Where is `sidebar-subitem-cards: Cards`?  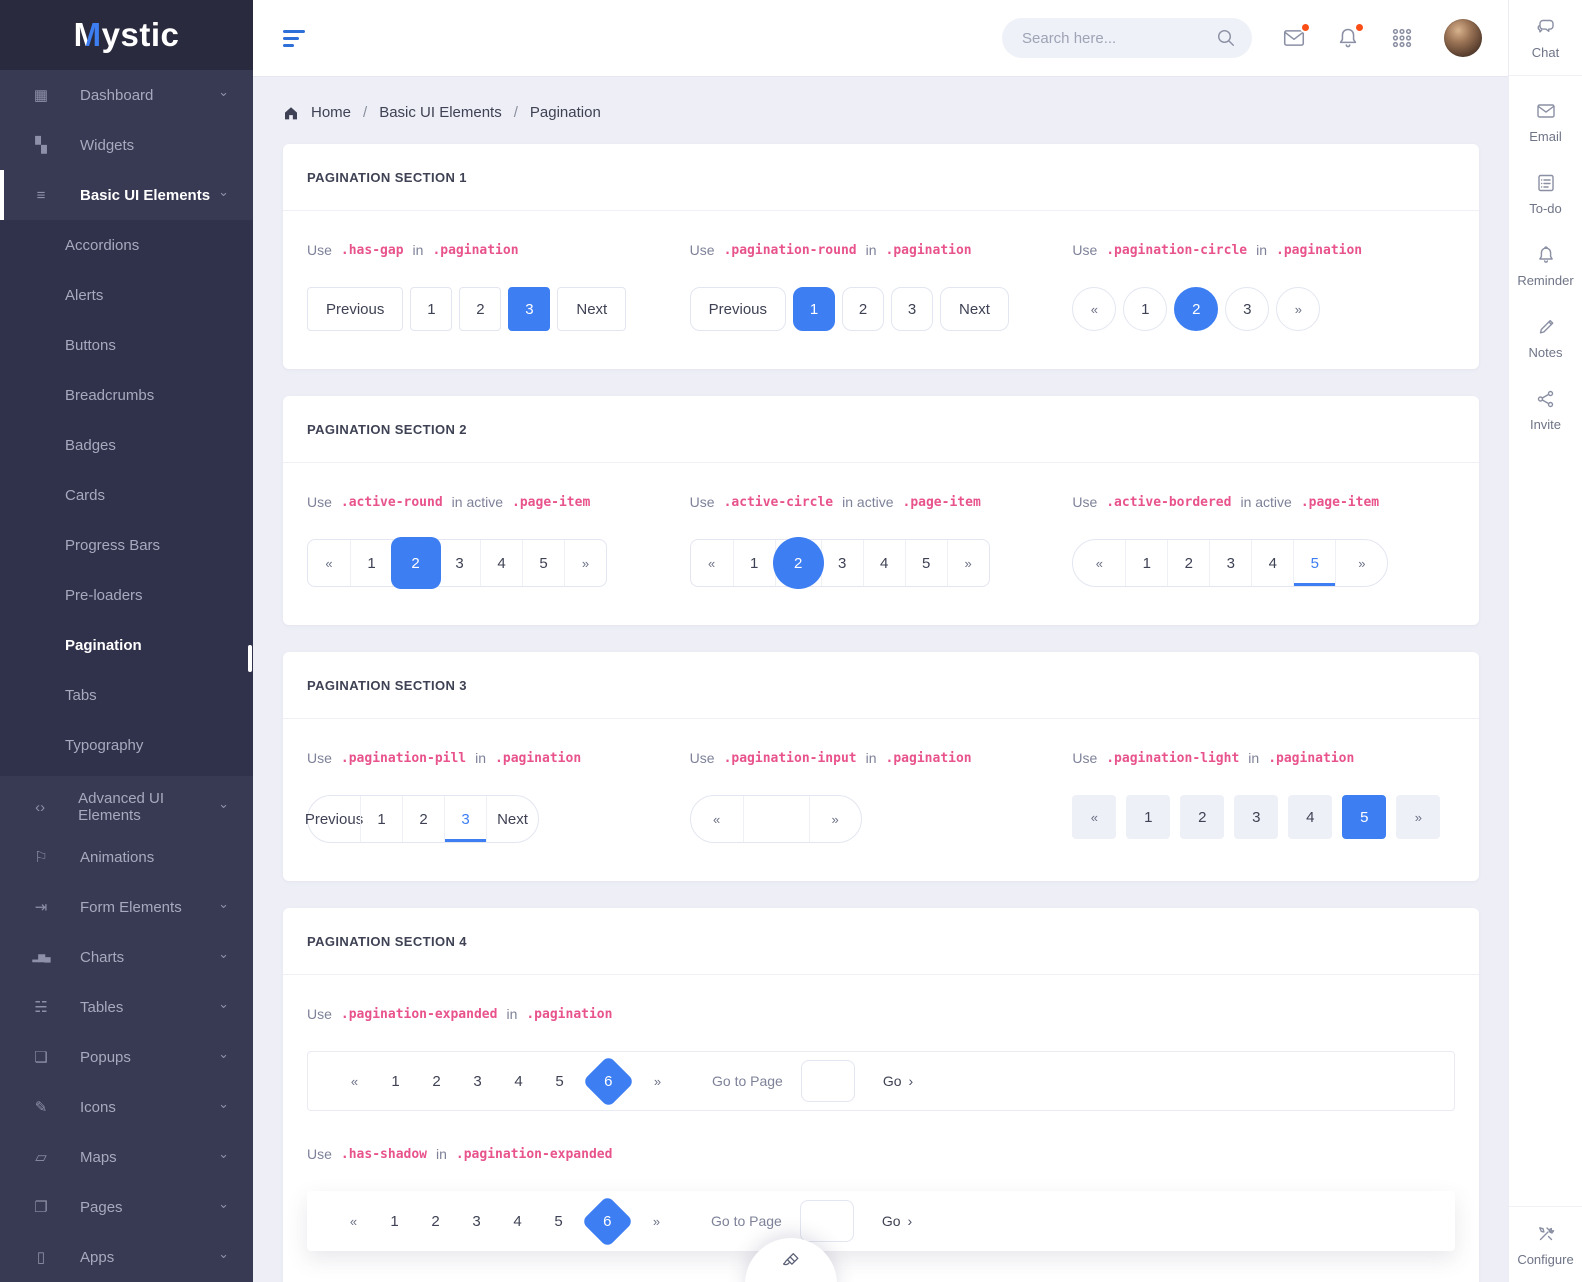 sidebar-subitem-cards: Cards is located at coordinates (126, 495).